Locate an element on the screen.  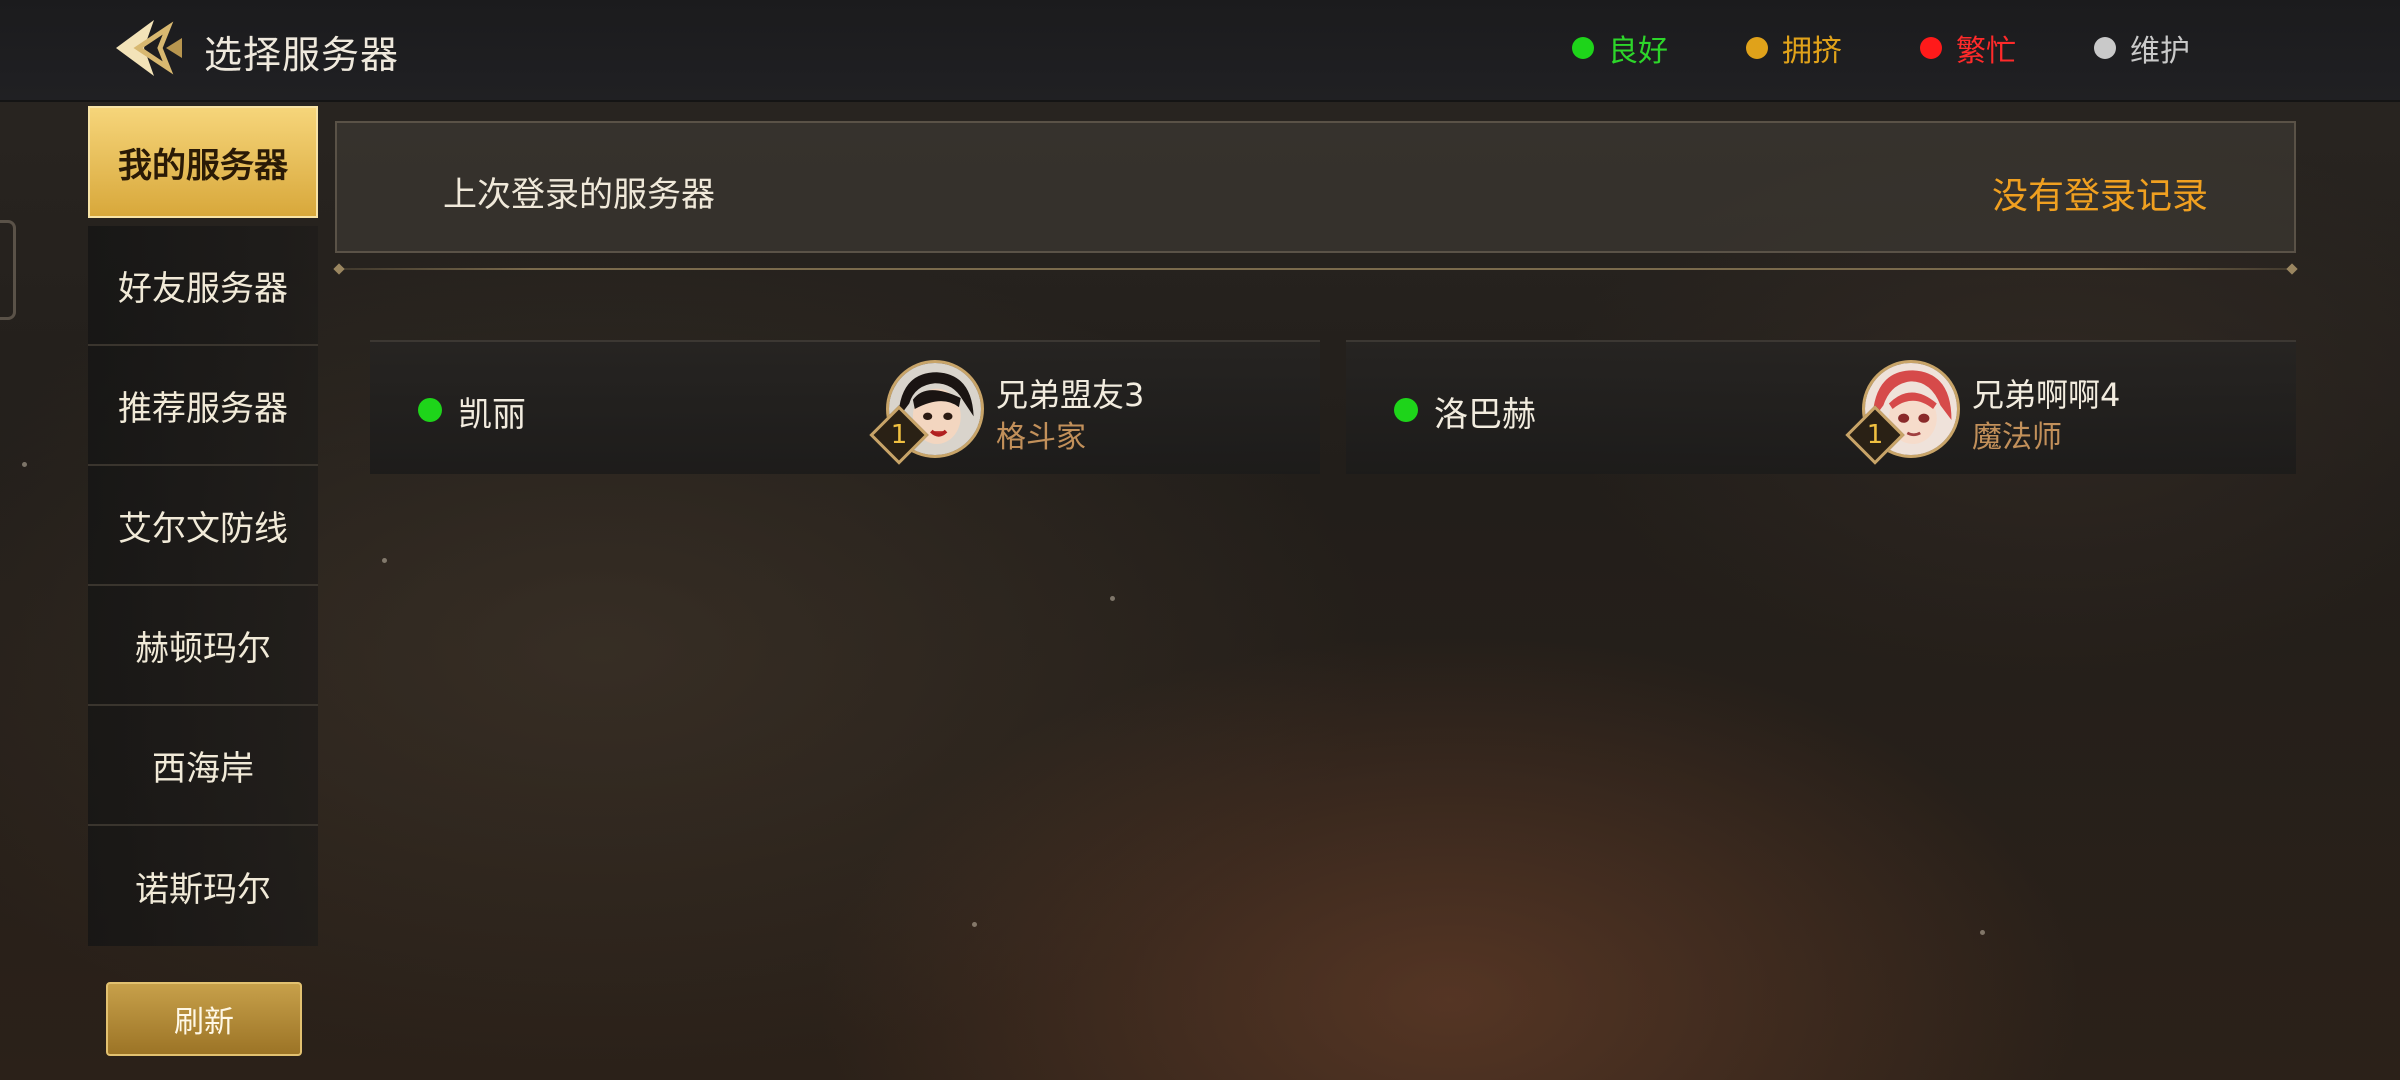
legend-crowded: 拥挤 is located at coordinates (1794, 48).